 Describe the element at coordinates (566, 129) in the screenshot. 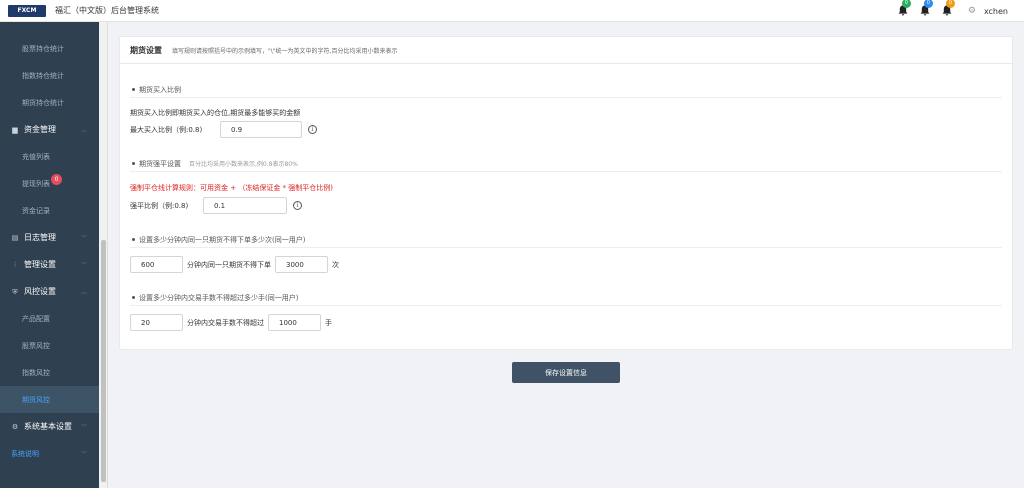

I see `buy-ratio-row: 最大买入比例（例:0.8) 0.9 i` at that location.